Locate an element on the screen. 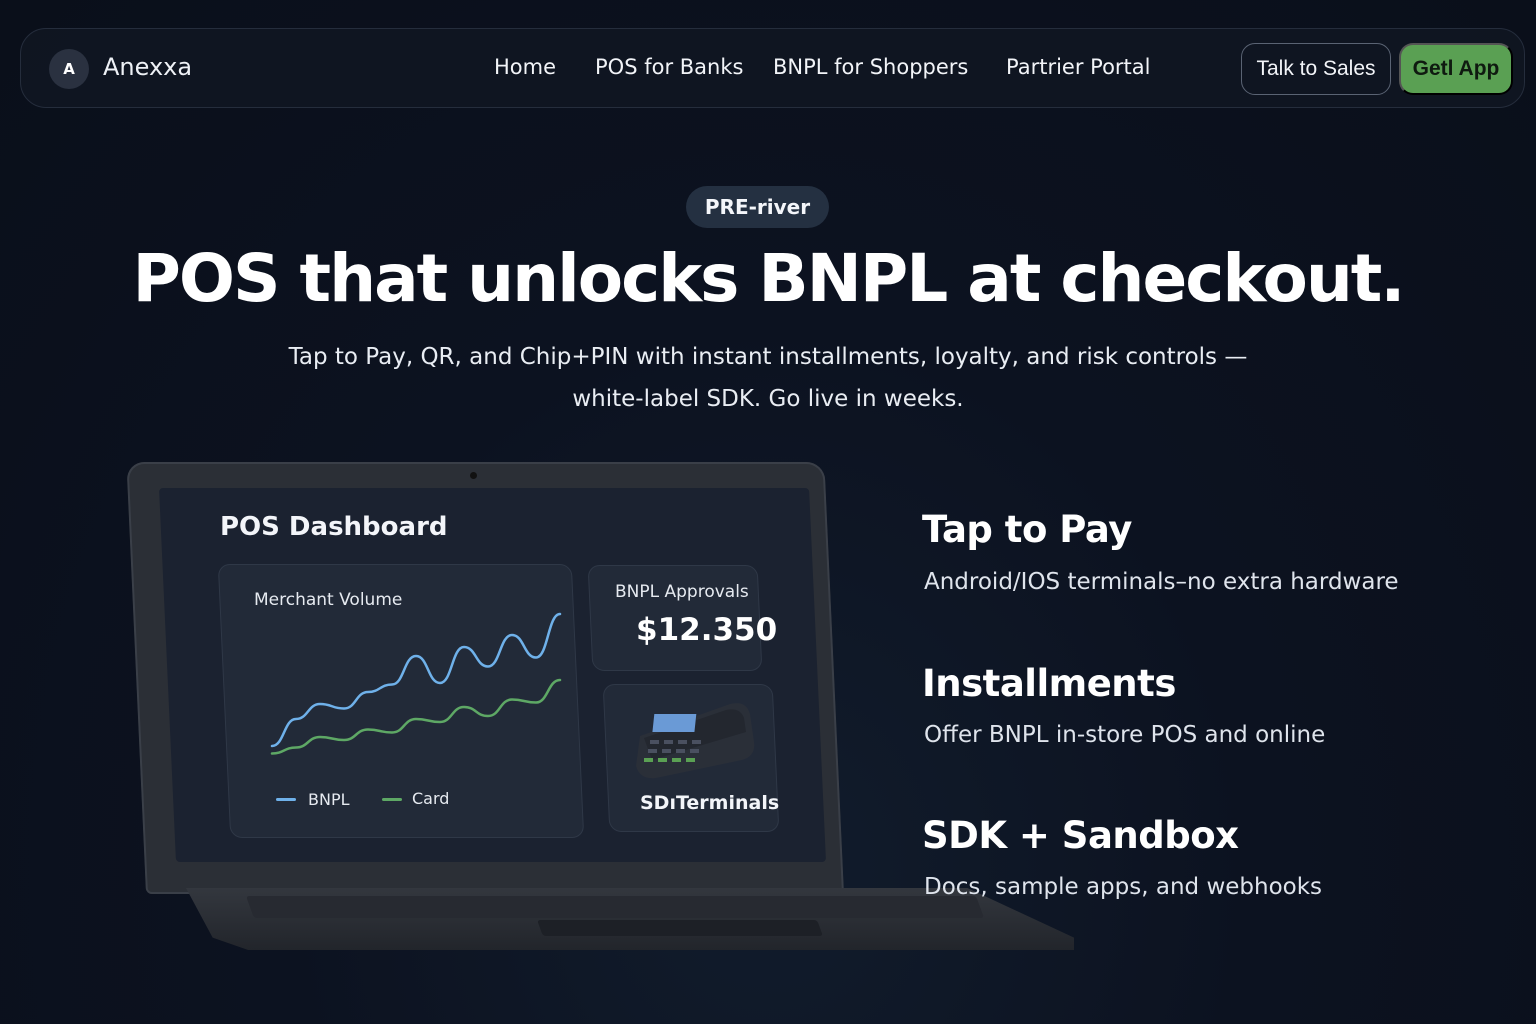 This screenshot has width=1536, height=1024. get-app-button: Getl App is located at coordinates (1456, 69).